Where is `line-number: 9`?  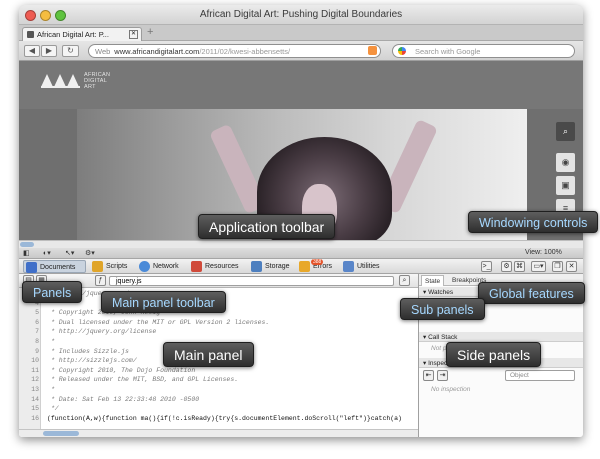
line-number: 9 is located at coordinates (37, 351).